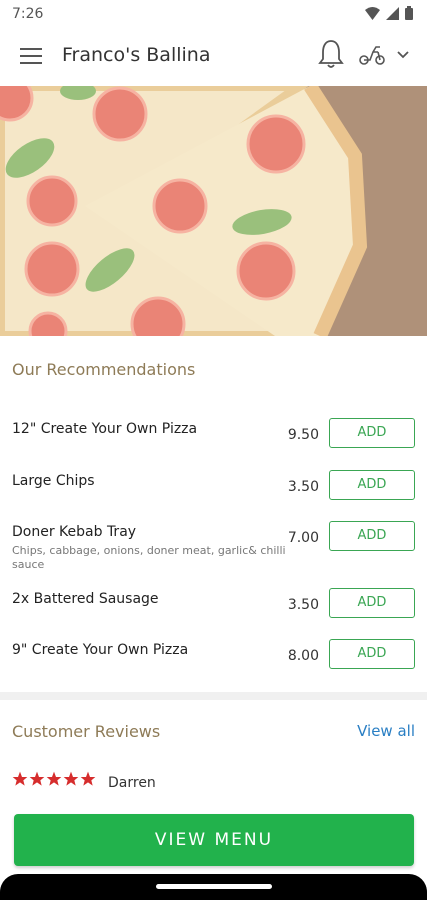 This screenshot has width=427, height=900. What do you see at coordinates (392, 13) in the screenshot?
I see `signal-icon` at bounding box center [392, 13].